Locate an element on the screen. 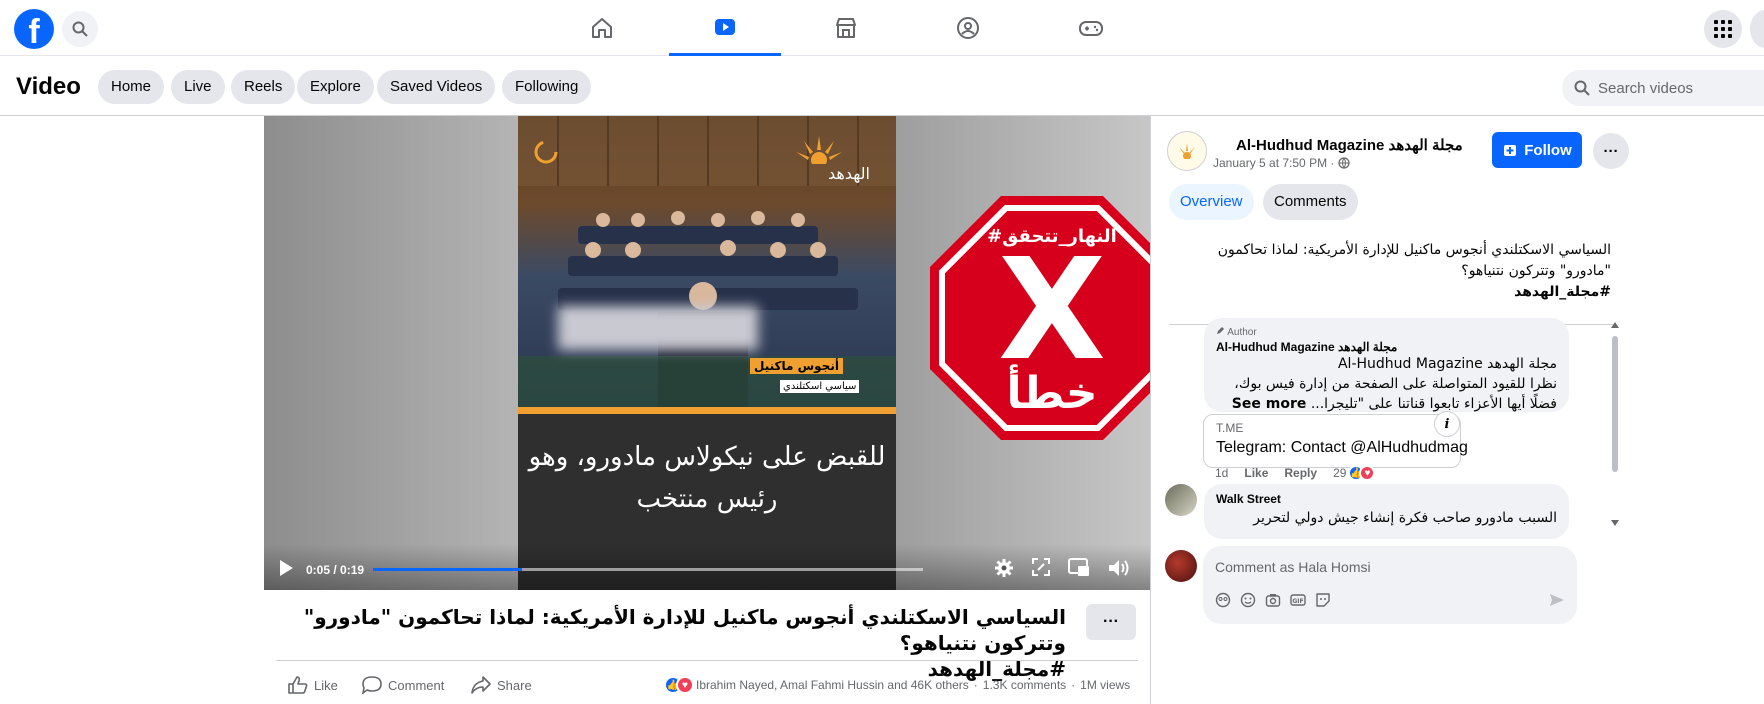 The image size is (1764, 704). blurred-caption is located at coordinates (658, 328).